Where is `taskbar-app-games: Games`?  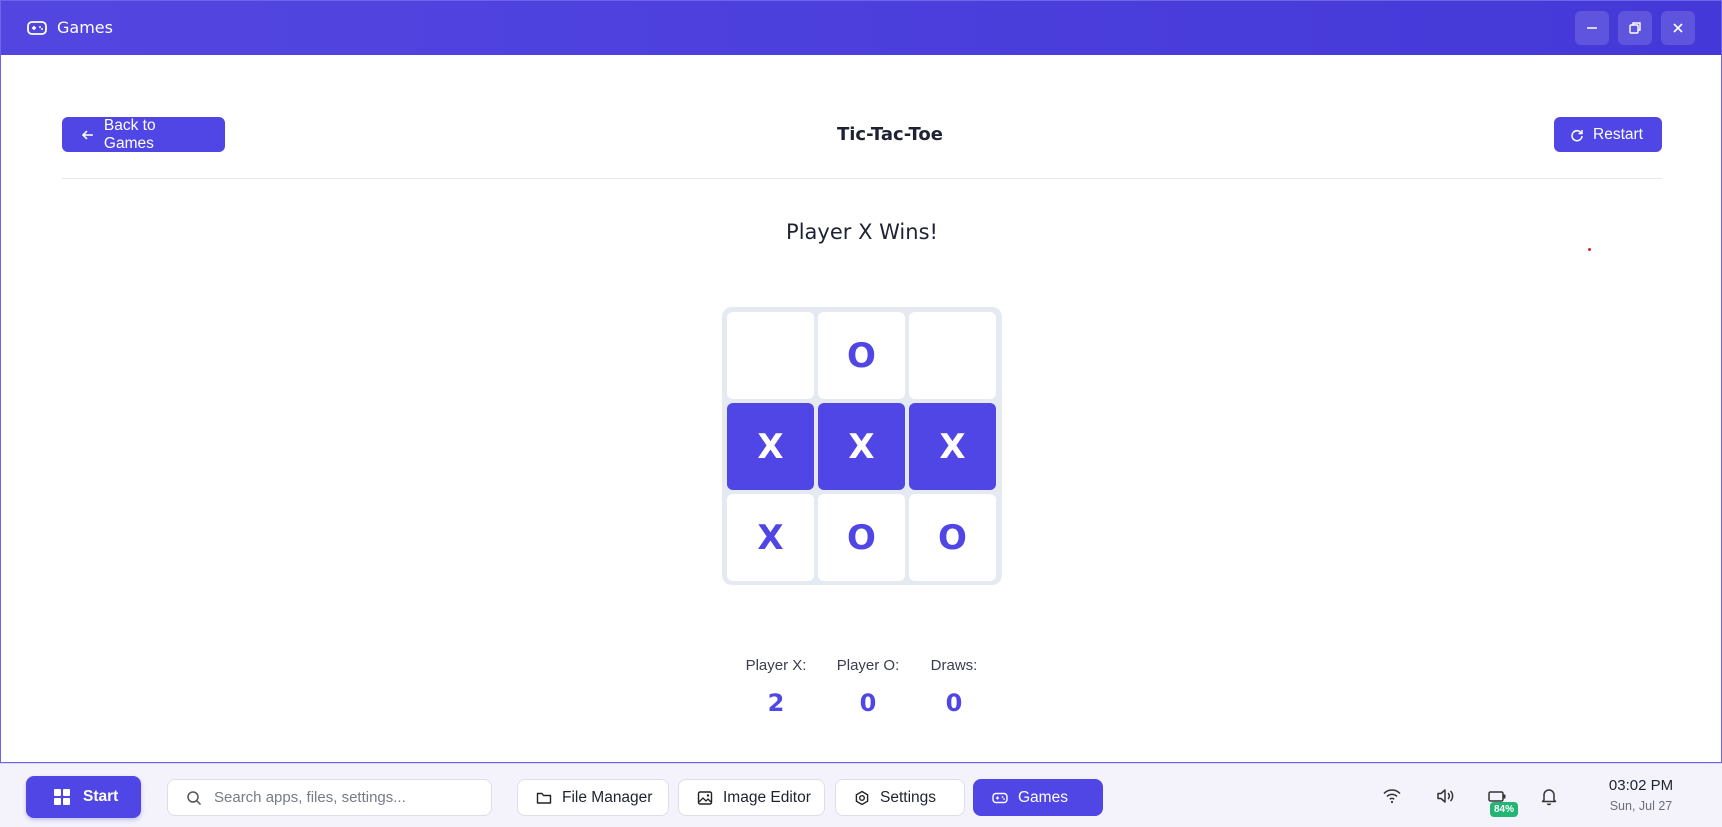 taskbar-app-games: Games is located at coordinates (1038, 797).